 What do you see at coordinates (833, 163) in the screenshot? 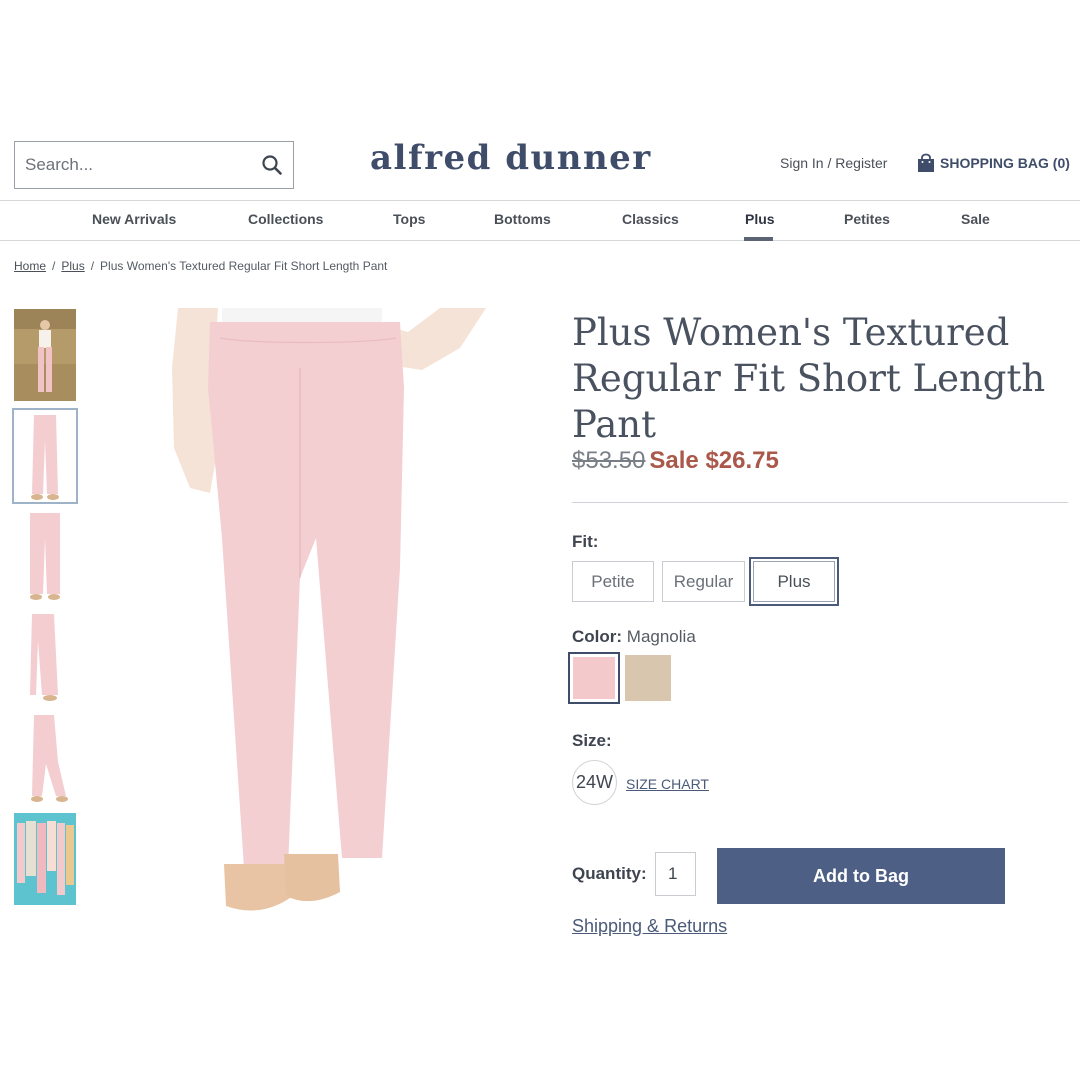
I see `sign-in-link: Sign In / Register` at bounding box center [833, 163].